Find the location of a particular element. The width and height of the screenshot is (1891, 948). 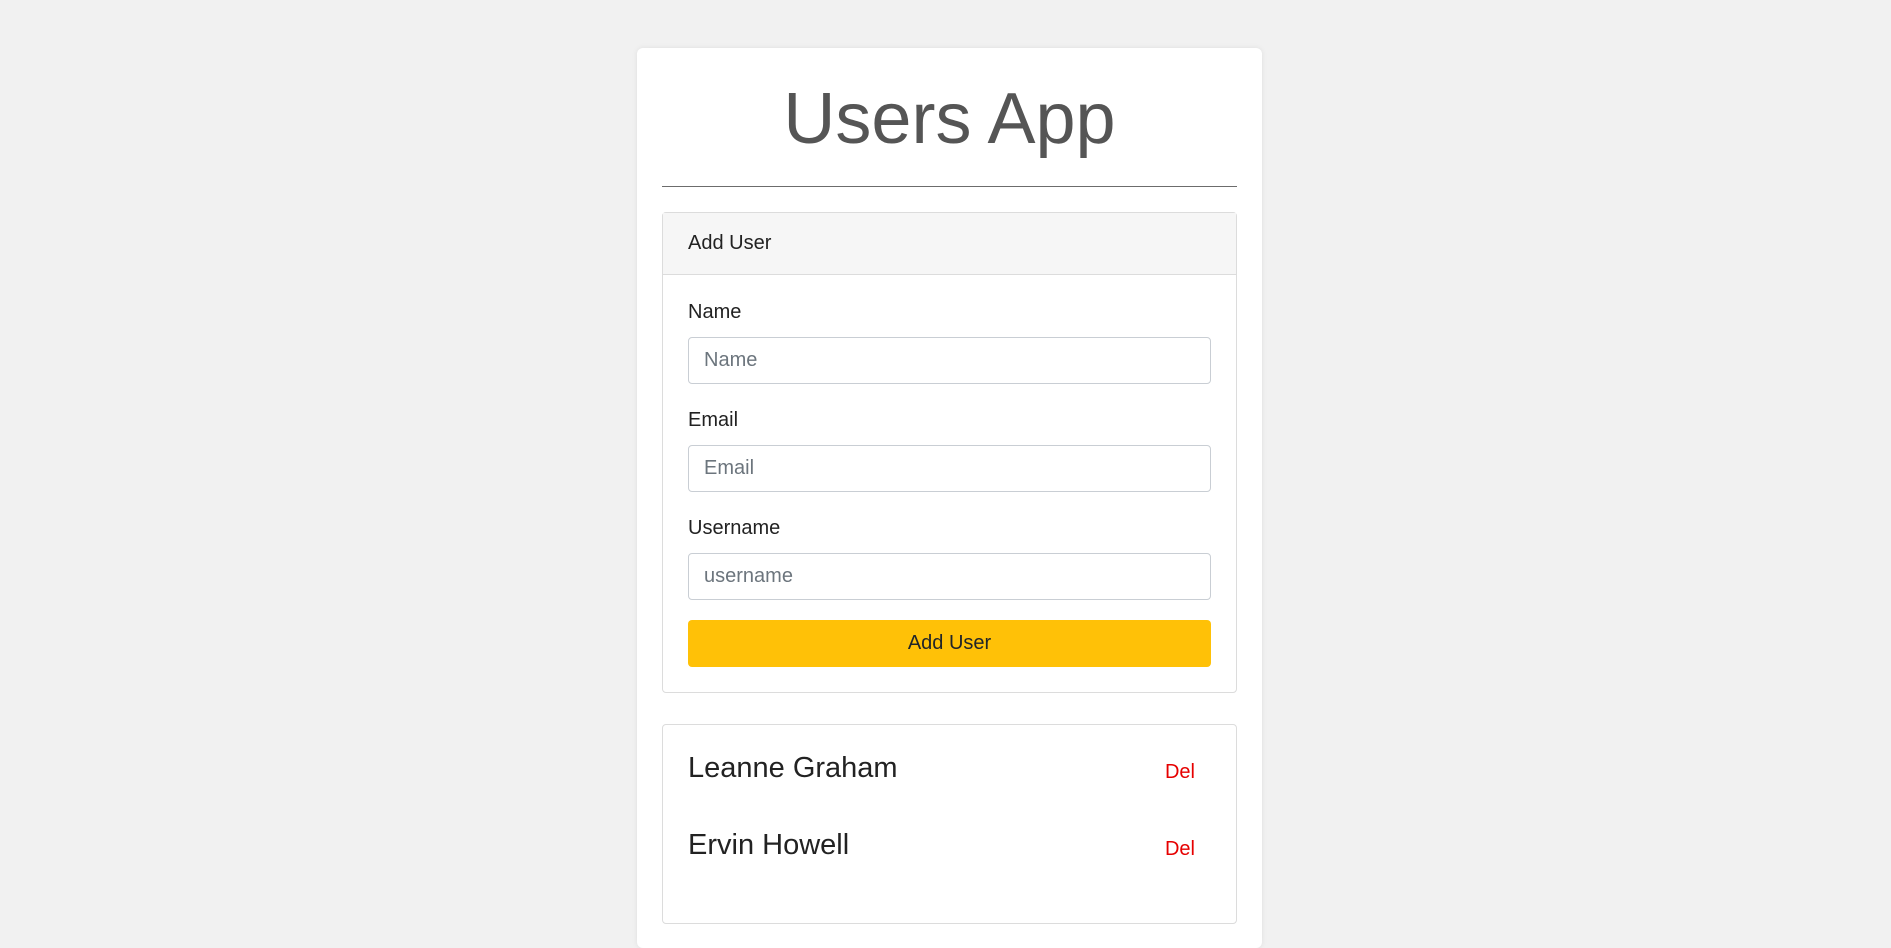

add-user-card-header: Add User is located at coordinates (949, 244).